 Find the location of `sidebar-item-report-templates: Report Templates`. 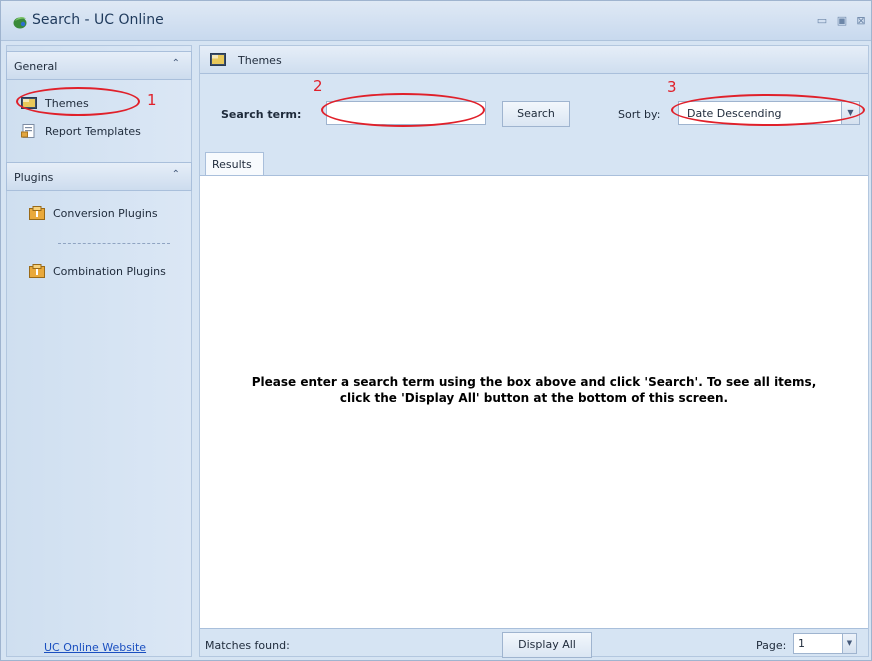

sidebar-item-report-templates: Report Templates is located at coordinates (81, 131).